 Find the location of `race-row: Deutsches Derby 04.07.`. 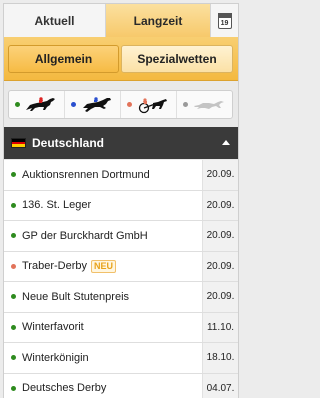

race-row: Deutsches Derby 04.07. is located at coordinates (121, 385).